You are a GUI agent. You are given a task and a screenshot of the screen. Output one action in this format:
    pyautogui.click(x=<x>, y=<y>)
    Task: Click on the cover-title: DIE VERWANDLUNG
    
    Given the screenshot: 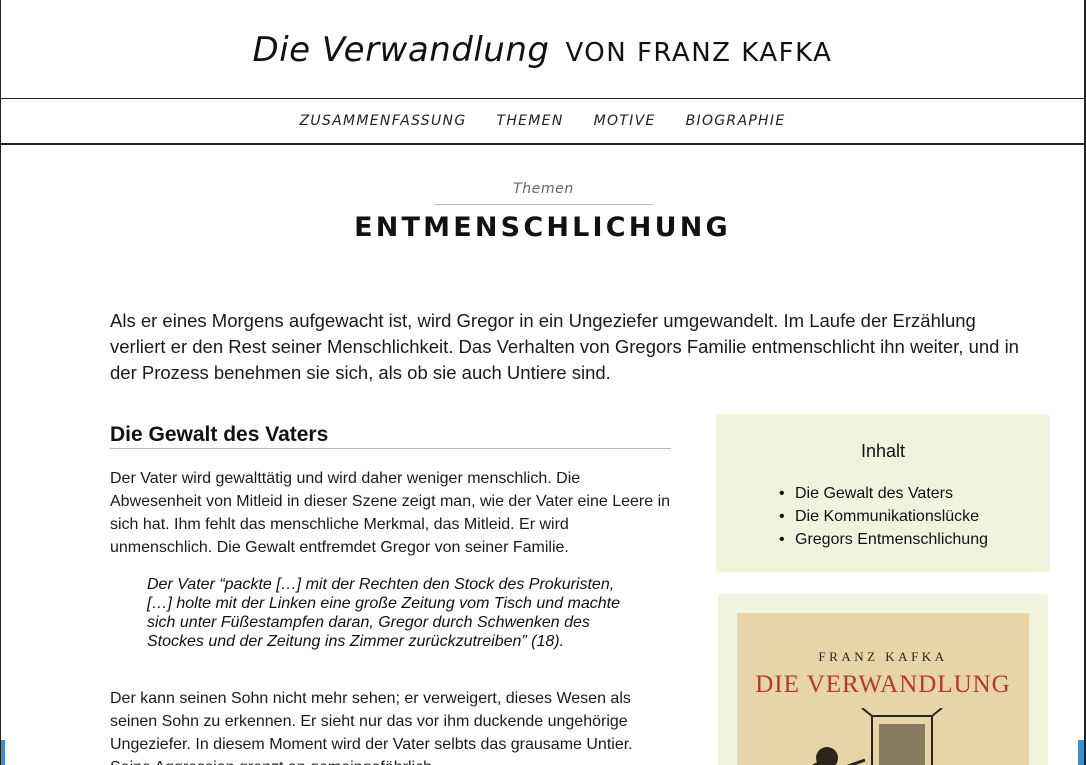 What is the action you would take?
    pyautogui.click(x=883, y=684)
    